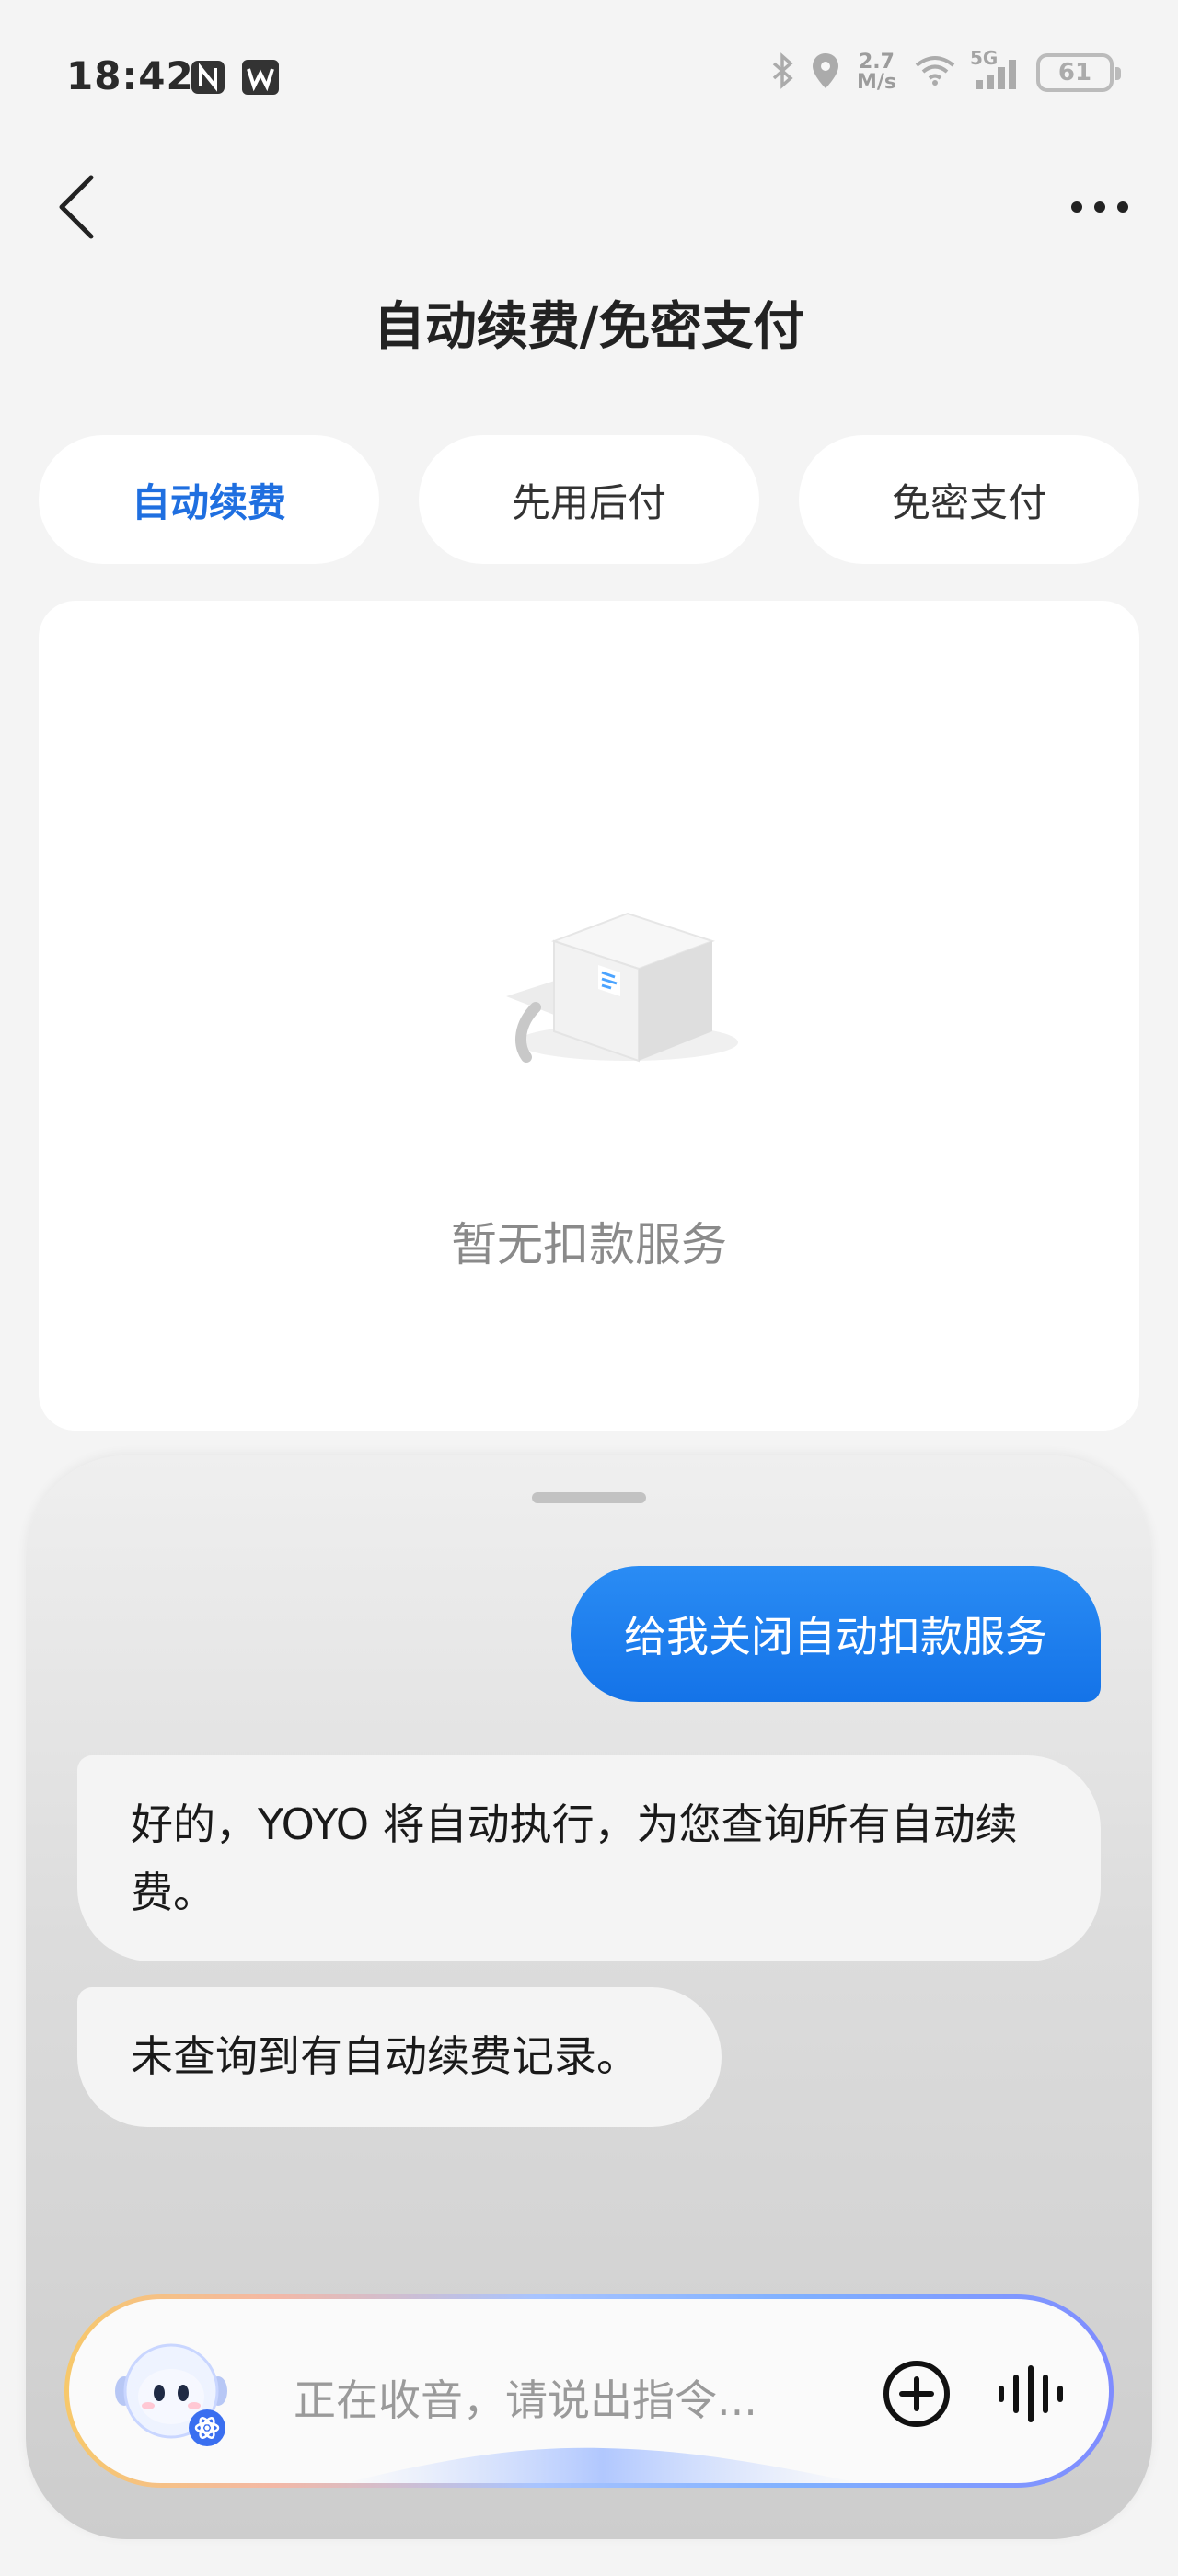 This screenshot has height=2576, width=1178. I want to click on tab-pay-later: 先用后付, so click(589, 499).